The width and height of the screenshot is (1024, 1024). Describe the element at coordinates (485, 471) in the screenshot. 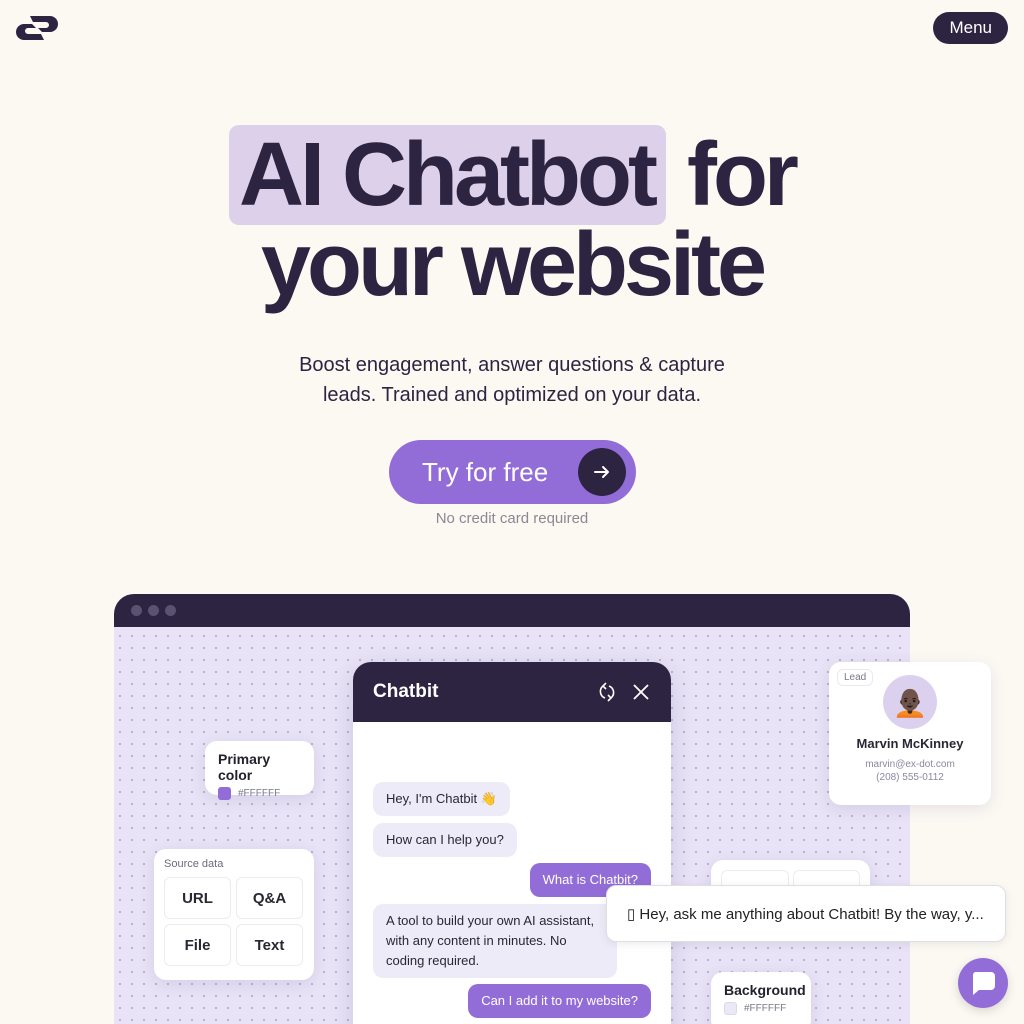

I see `cta-label: Try for free` at that location.